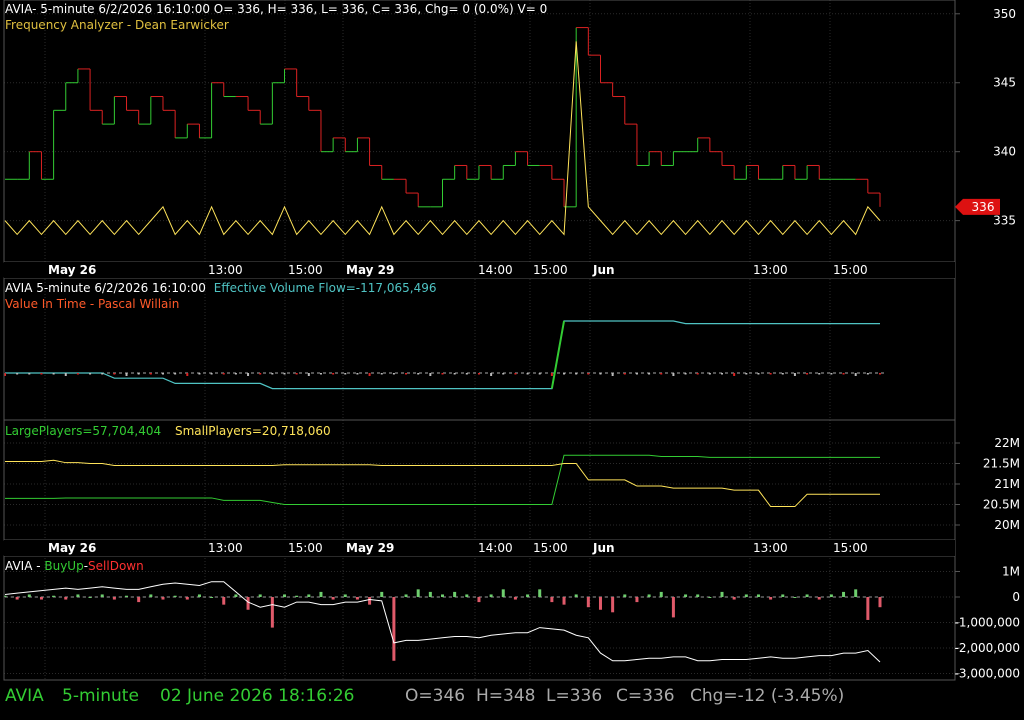 The height and width of the screenshot is (720, 1024). Describe the element at coordinates (1007, 443) in the screenshot. I see `players-y-tick-label: 22M` at that location.